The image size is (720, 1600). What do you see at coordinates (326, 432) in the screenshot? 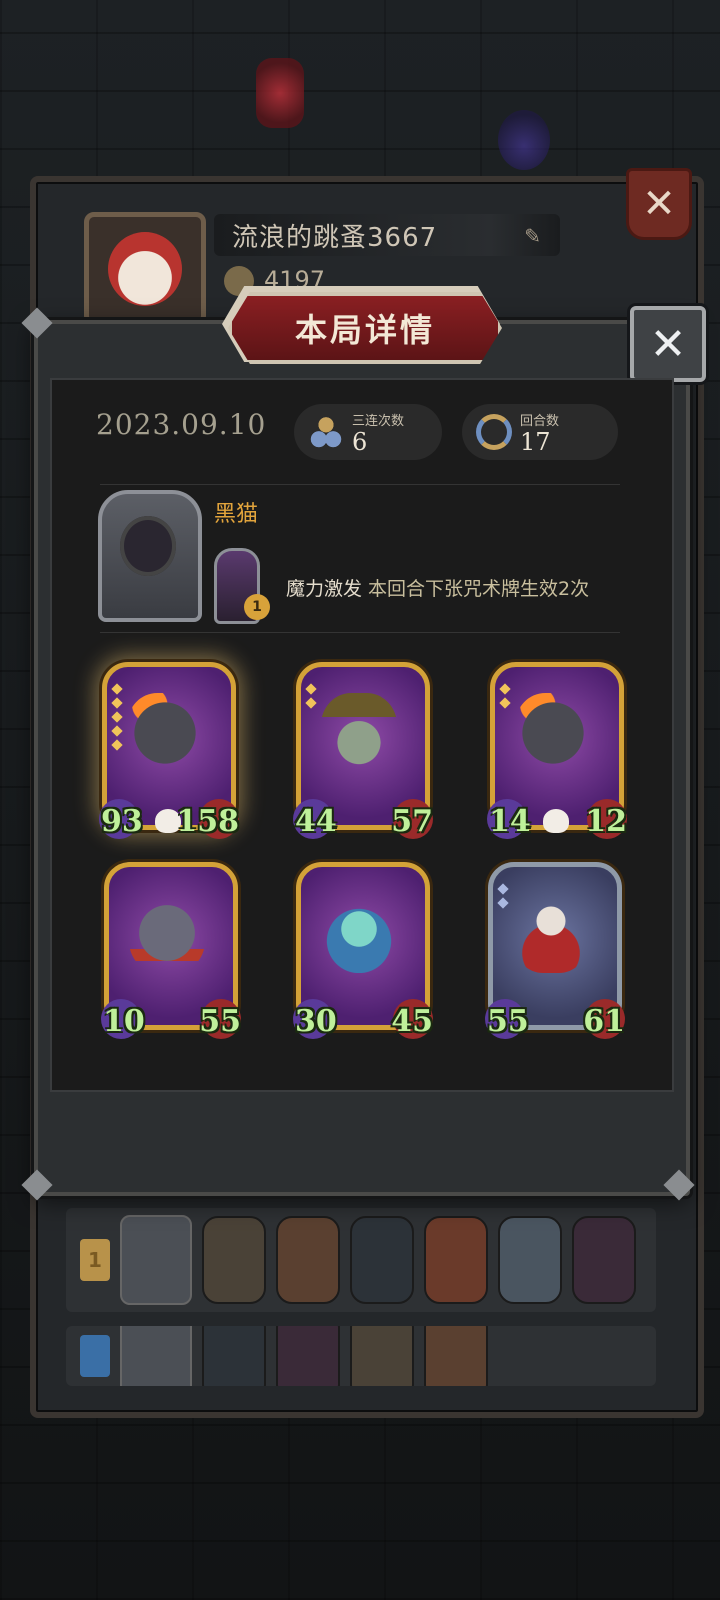
I see `triple-icon` at bounding box center [326, 432].